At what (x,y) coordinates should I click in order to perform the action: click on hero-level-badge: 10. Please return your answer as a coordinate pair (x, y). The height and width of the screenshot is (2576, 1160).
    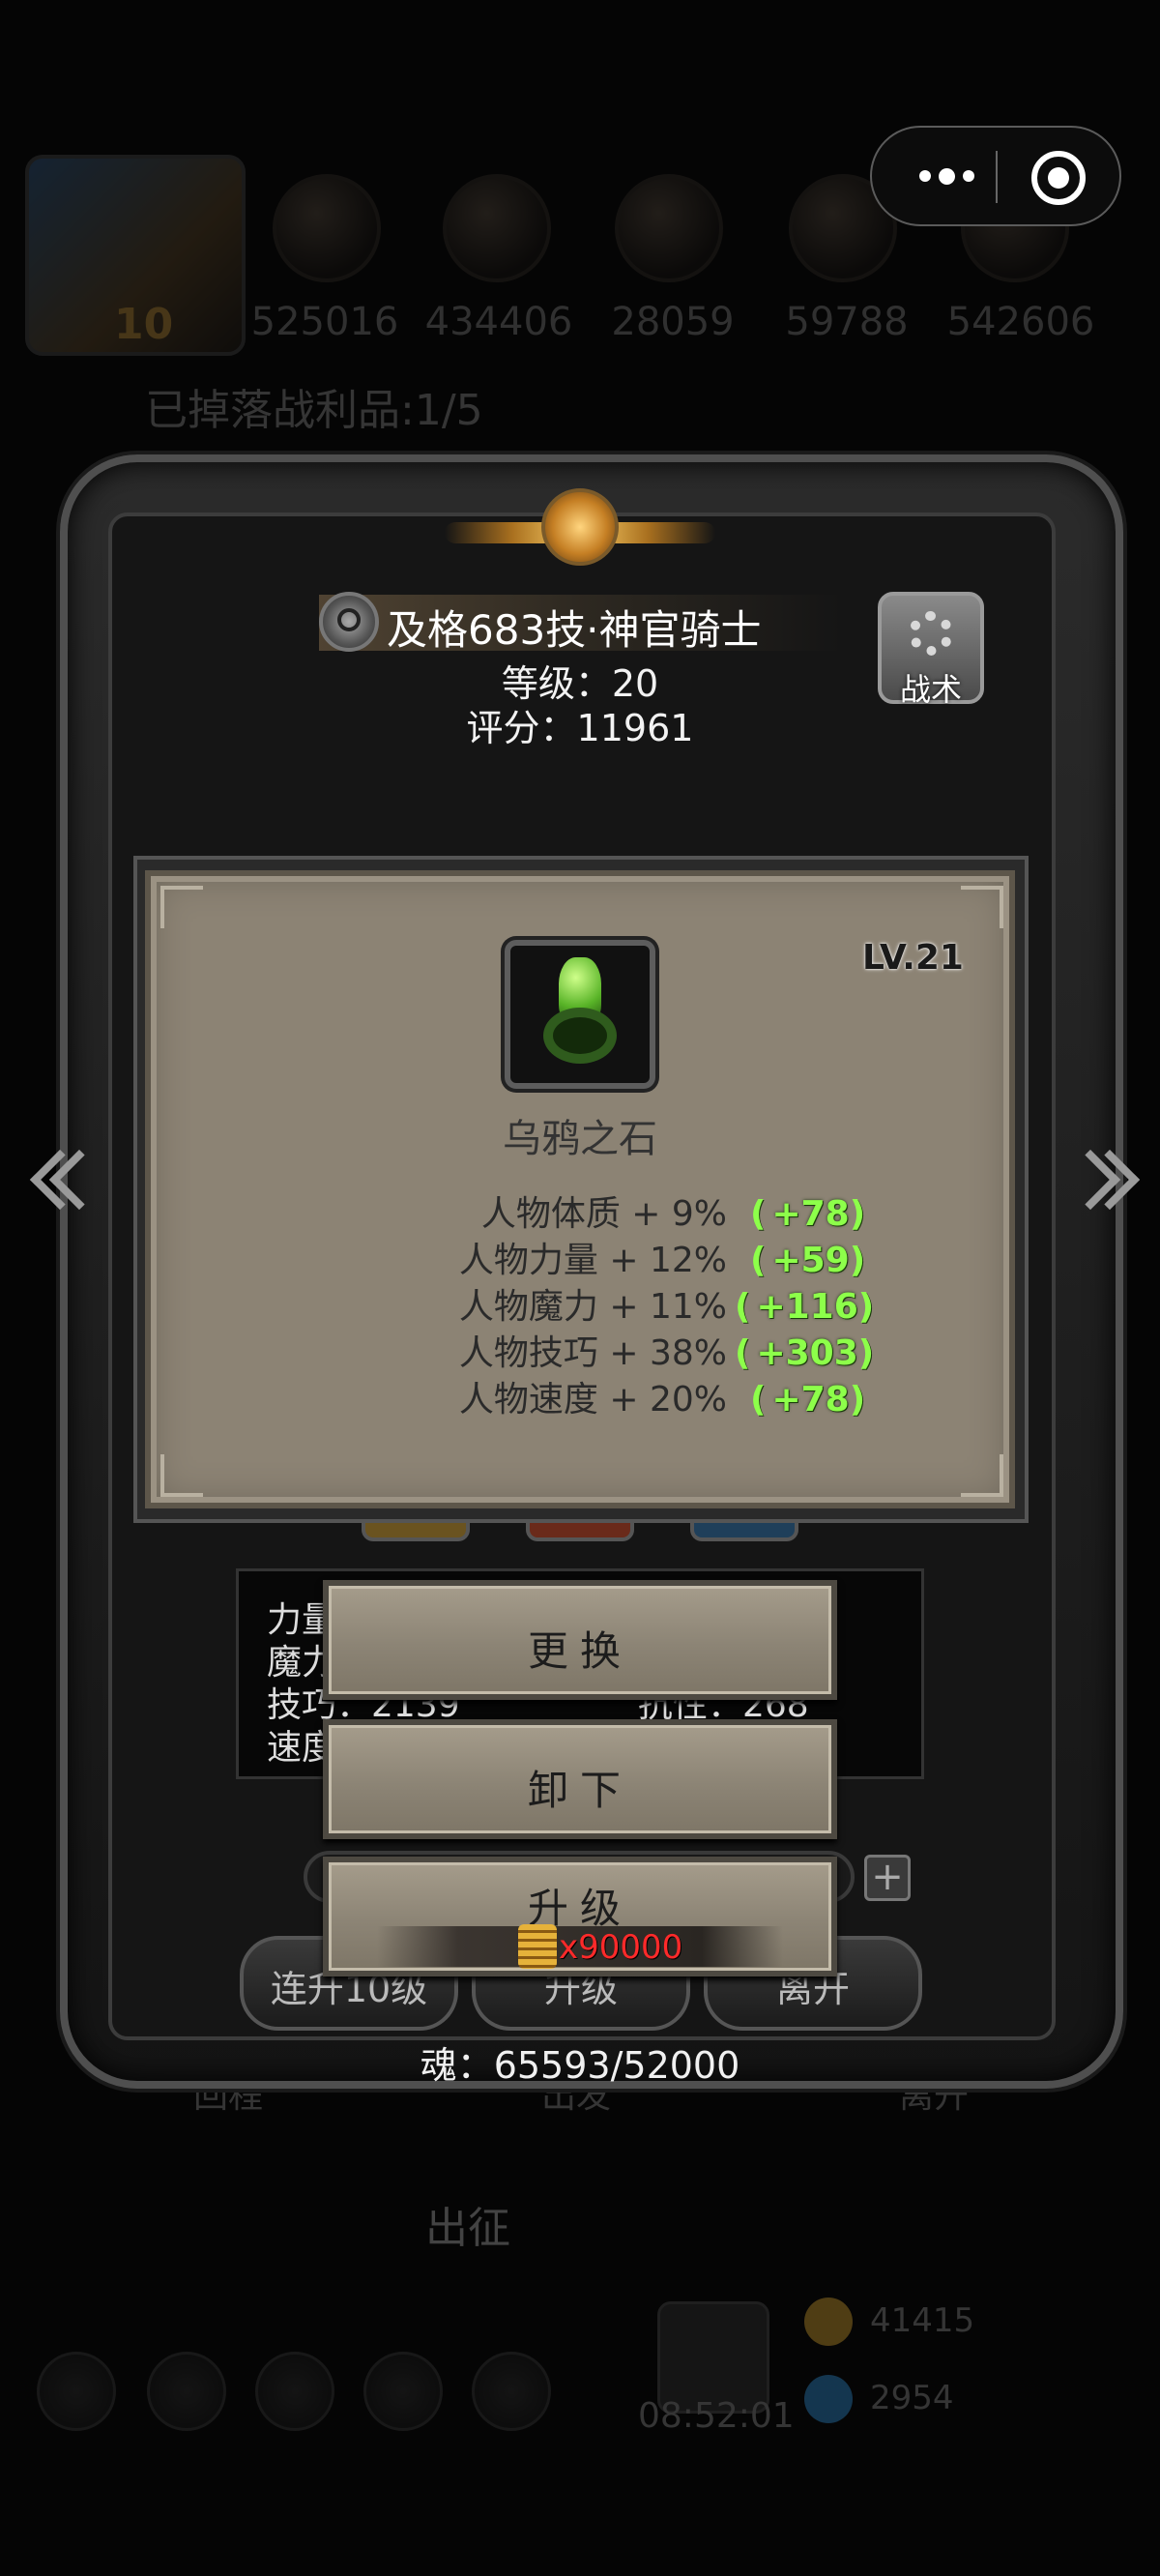
    Looking at the image, I should click on (144, 324).